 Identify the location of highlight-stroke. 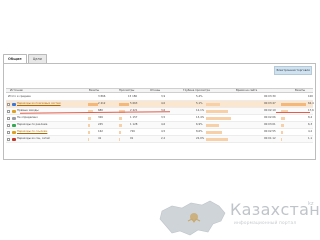
(293, 112).